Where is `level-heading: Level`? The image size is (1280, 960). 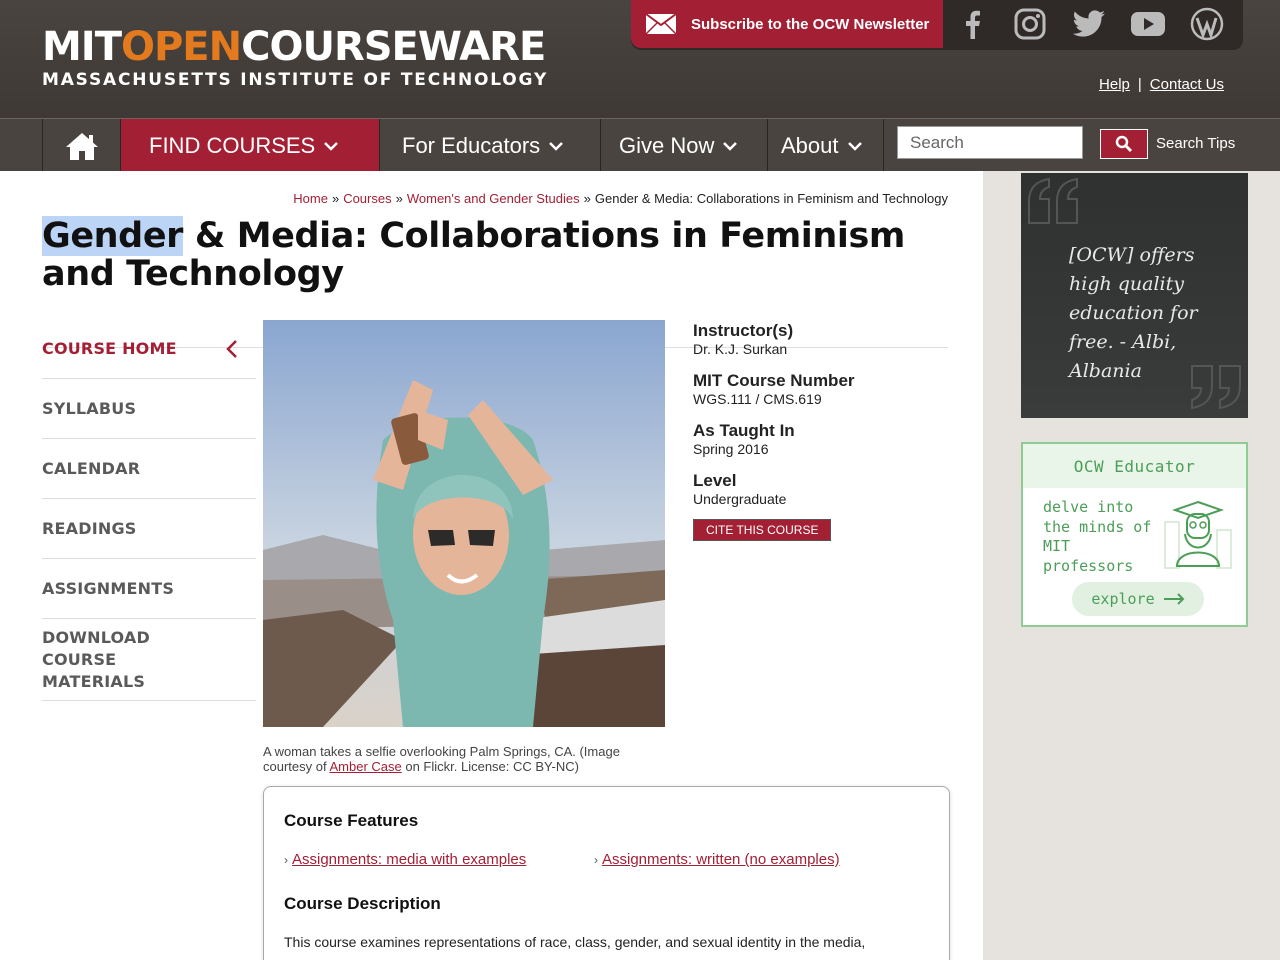
level-heading: Level is located at coordinates (715, 480).